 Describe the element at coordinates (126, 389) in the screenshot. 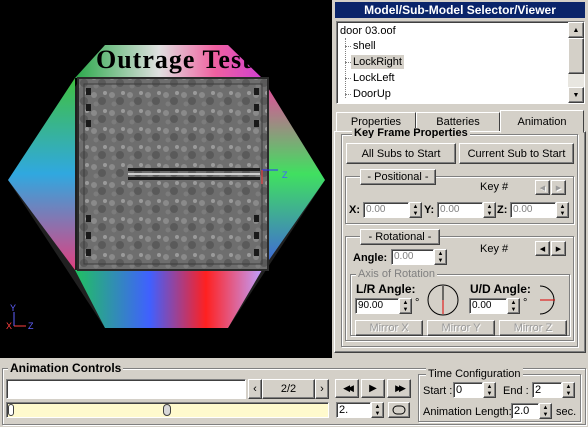

I see `animation-name-field` at that location.